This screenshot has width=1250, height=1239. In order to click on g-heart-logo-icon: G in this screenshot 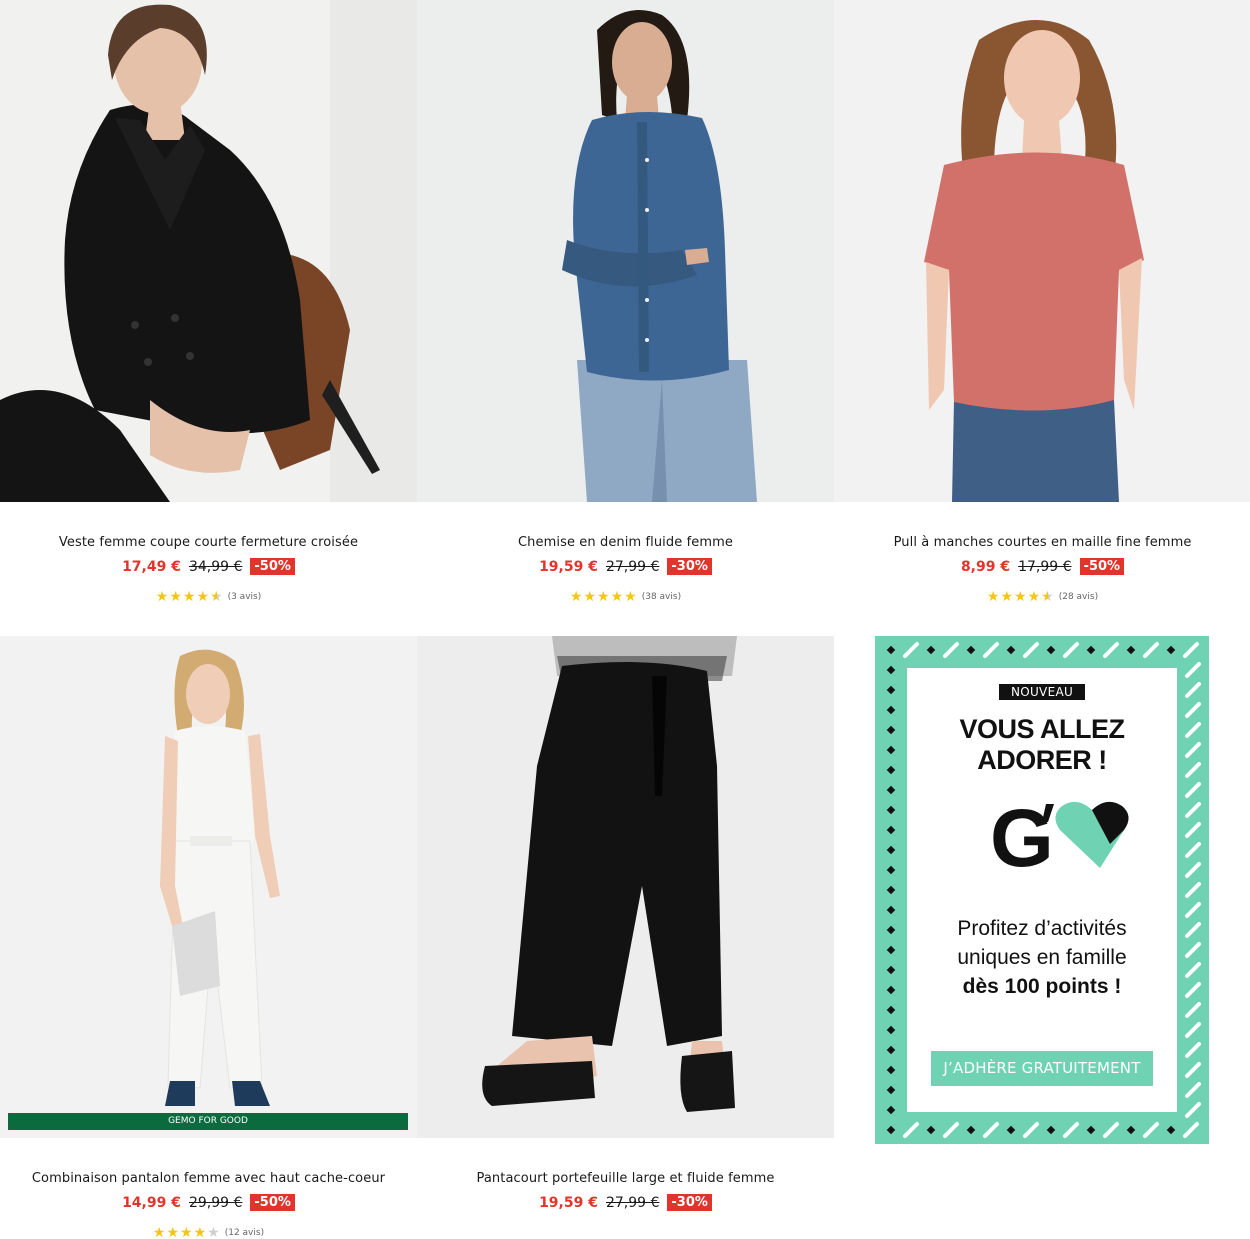, I will do `click(1042, 838)`.